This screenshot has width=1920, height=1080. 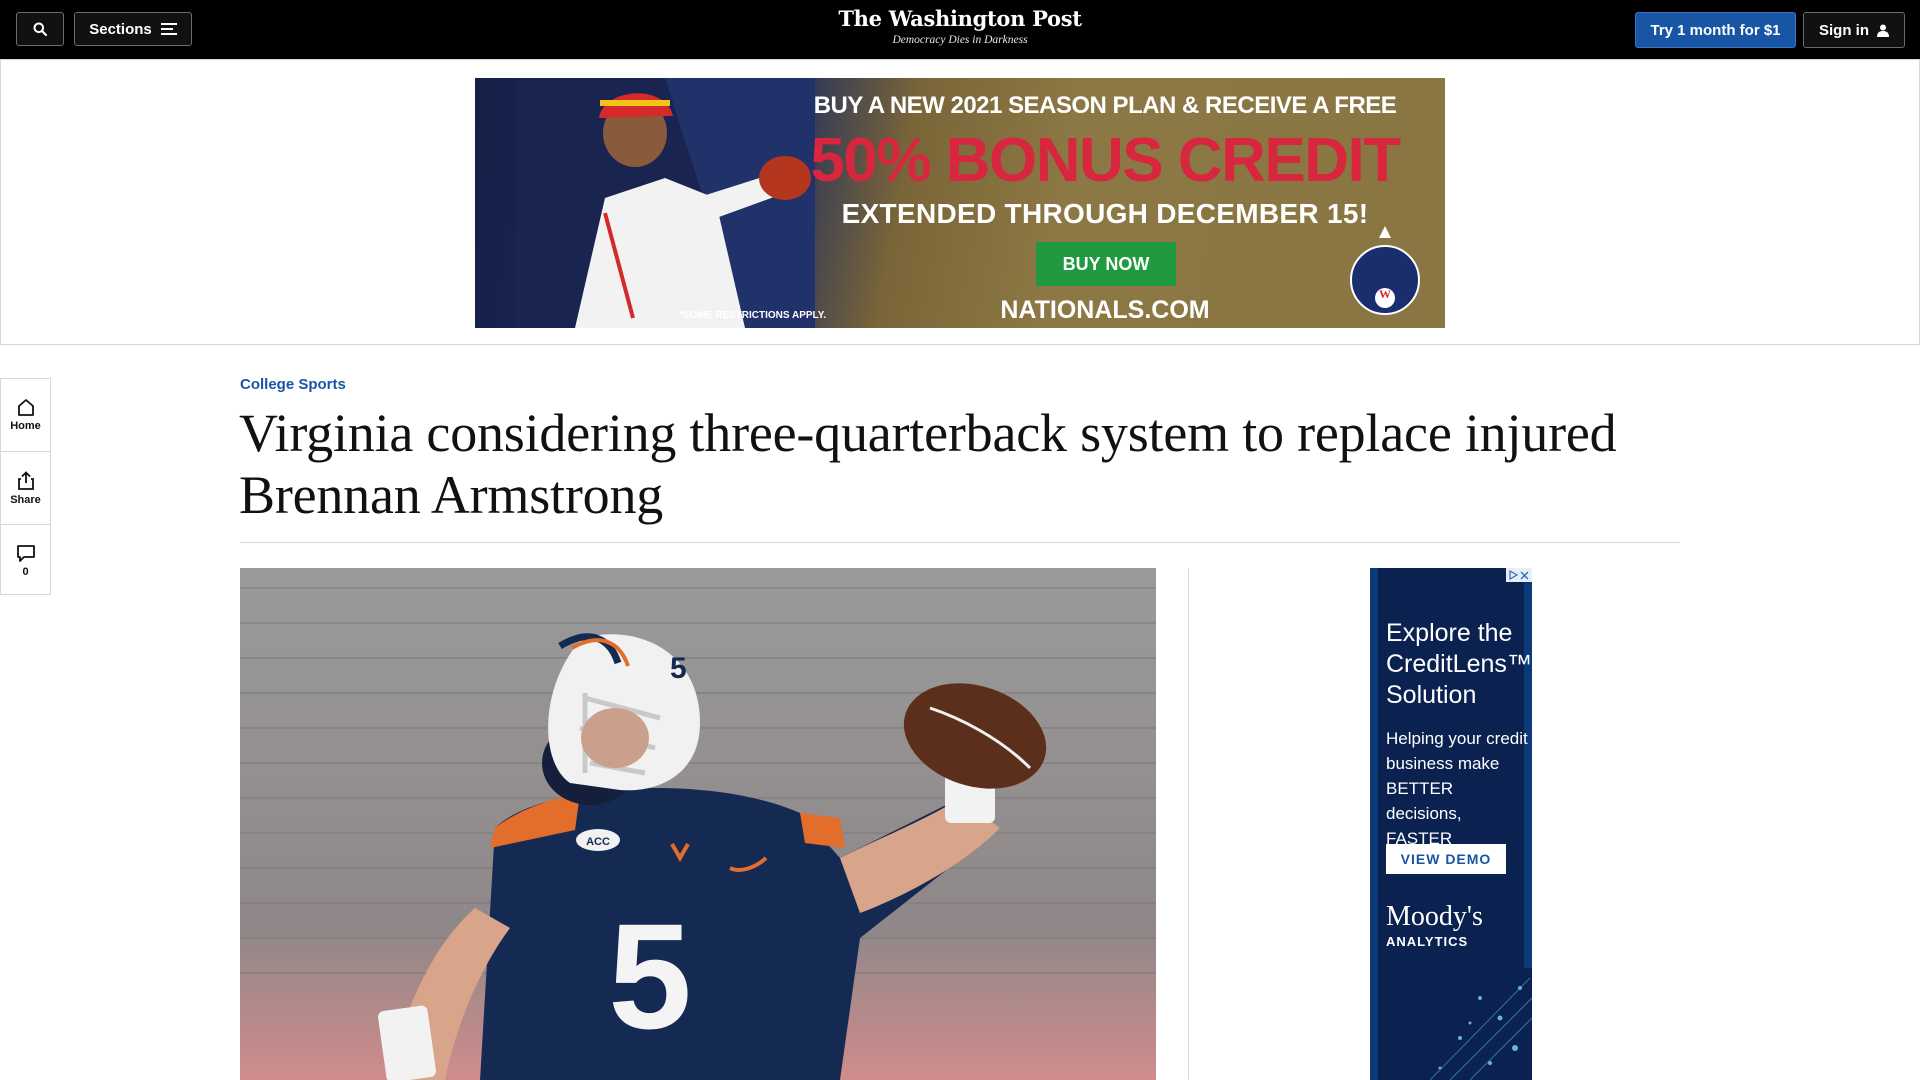 I want to click on hamburger-menu-icon, so click(x=168, y=29).